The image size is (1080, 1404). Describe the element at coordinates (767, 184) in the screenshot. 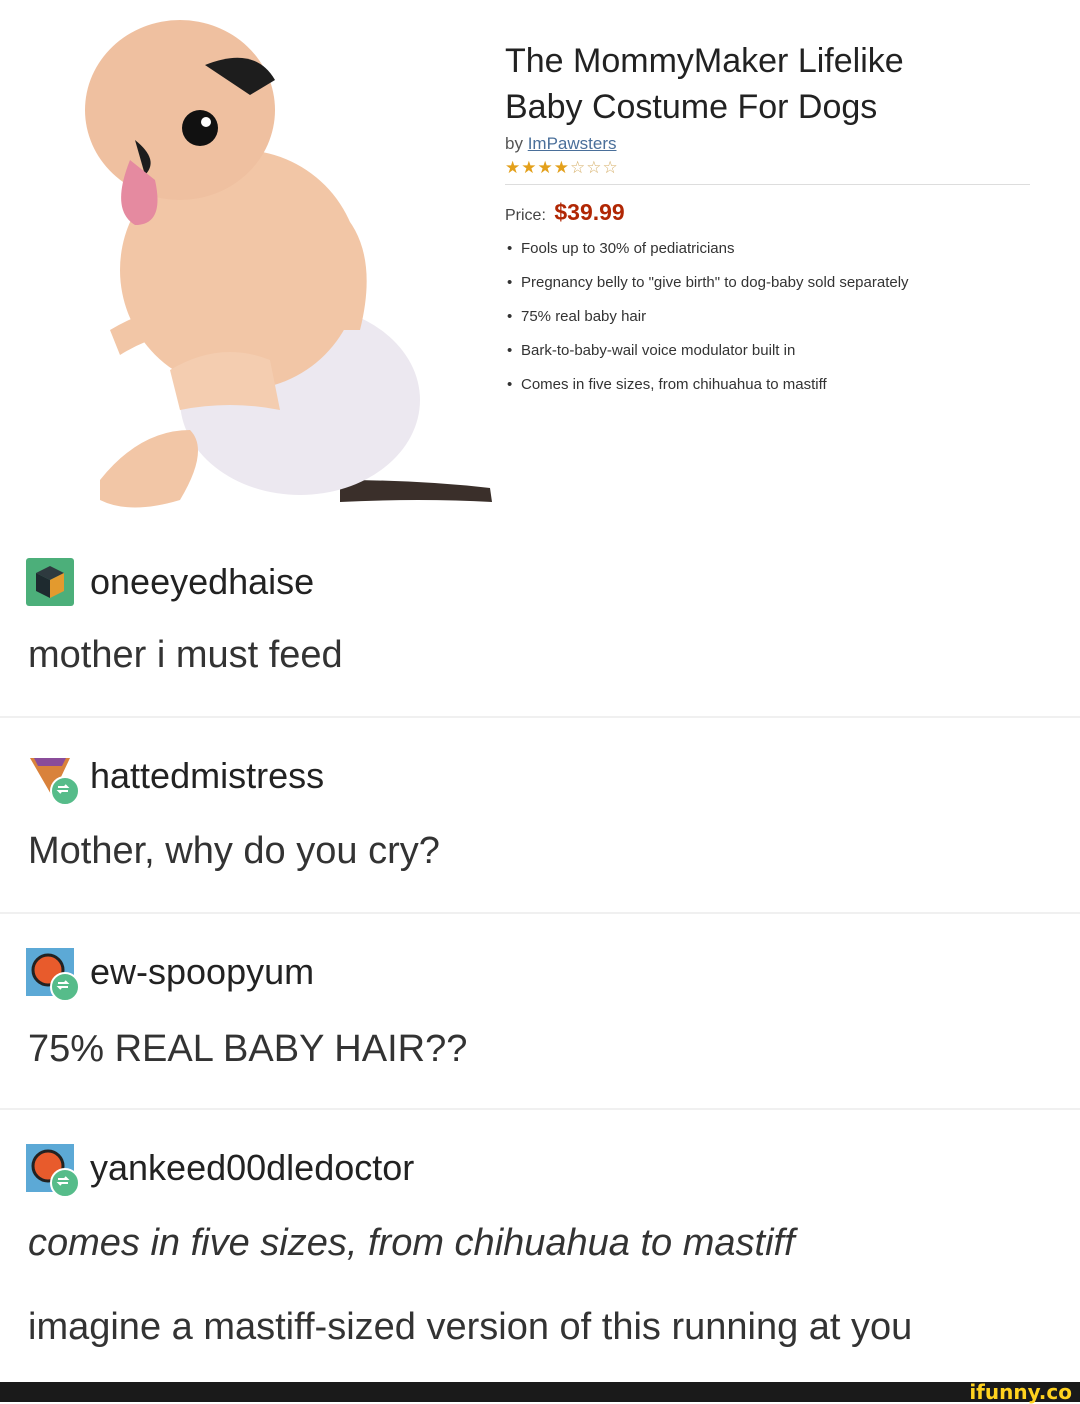

I see `divider` at that location.